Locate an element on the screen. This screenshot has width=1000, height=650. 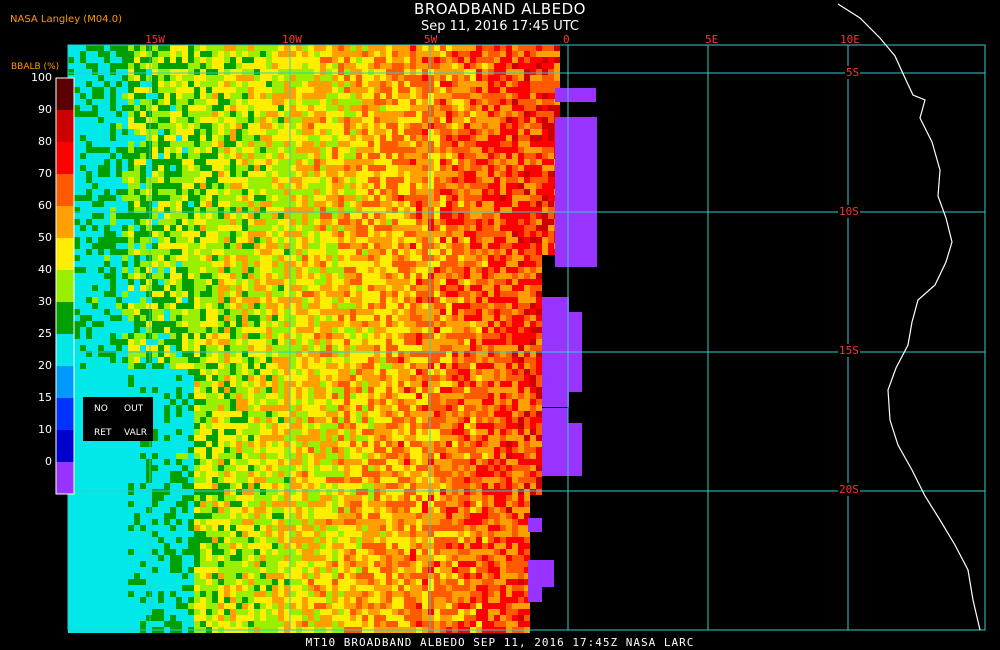
colorbar-tick-label: 100 is located at coordinates (41, 77).